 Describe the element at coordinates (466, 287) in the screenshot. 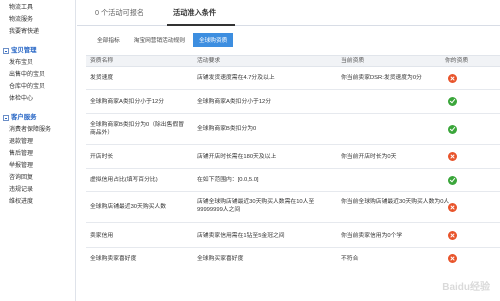

I see `watermark: Baidu经验` at that location.